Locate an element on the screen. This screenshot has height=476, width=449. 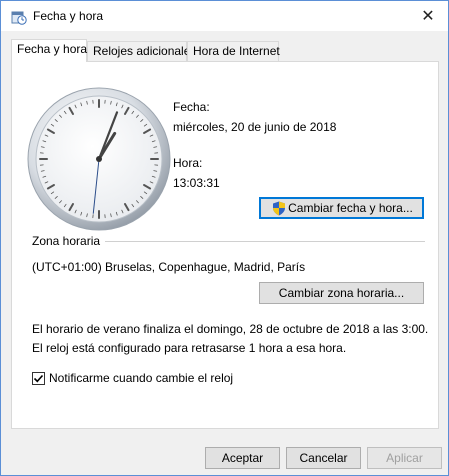
checkmark-icon is located at coordinates (38, 378).